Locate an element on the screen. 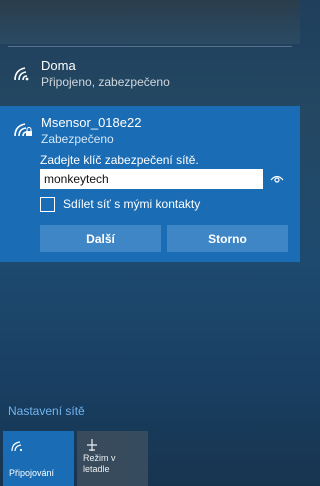  top-background is located at coordinates (150, 22).